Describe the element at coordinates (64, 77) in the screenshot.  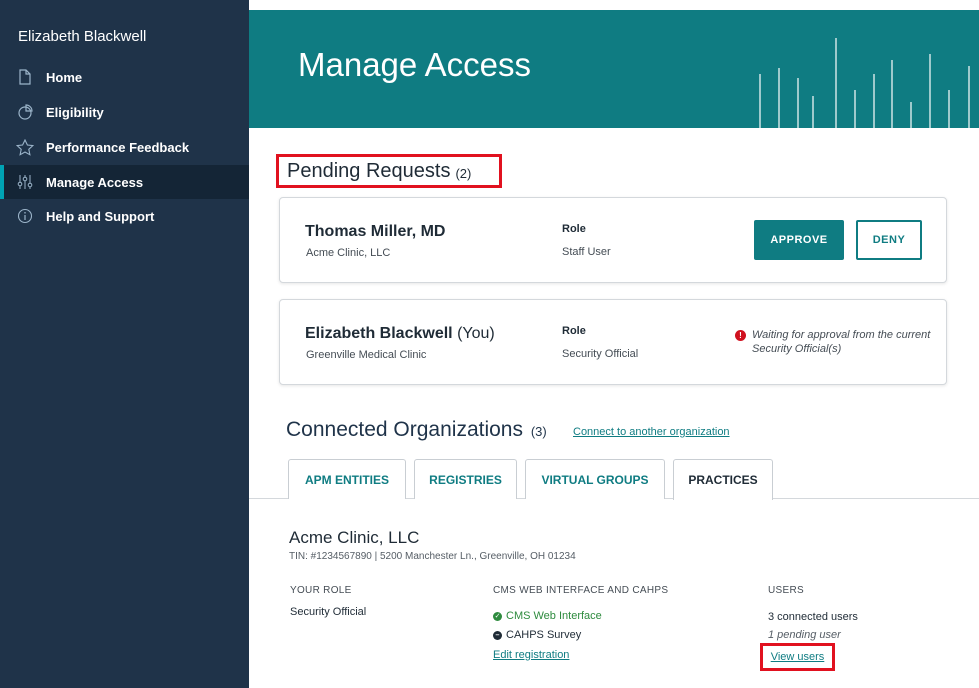
I see `sidebar-item-label: Home` at that location.